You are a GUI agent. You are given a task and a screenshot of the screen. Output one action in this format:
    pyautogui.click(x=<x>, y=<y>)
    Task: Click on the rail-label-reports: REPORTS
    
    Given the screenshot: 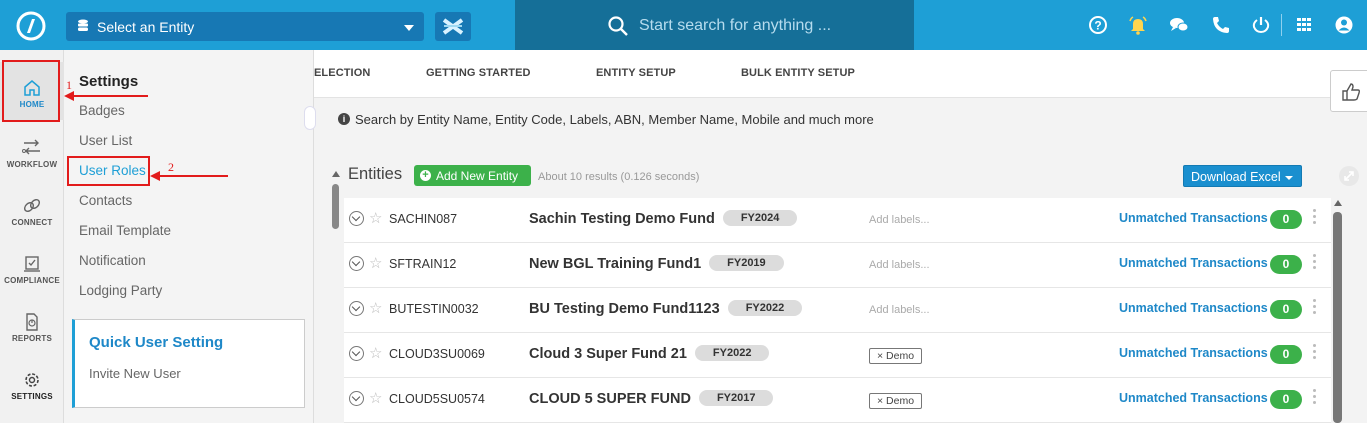 What is the action you would take?
    pyautogui.click(x=32, y=338)
    